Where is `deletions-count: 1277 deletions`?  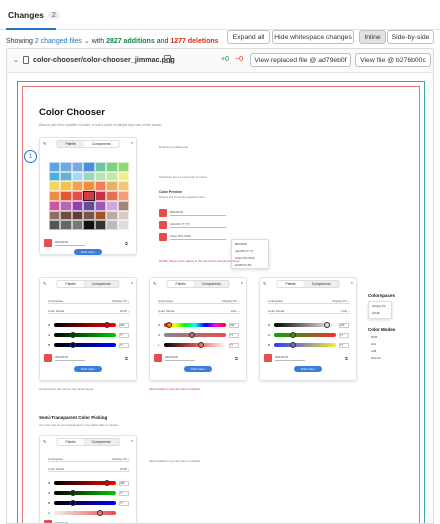 deletions-count: 1277 deletions is located at coordinates (194, 41).